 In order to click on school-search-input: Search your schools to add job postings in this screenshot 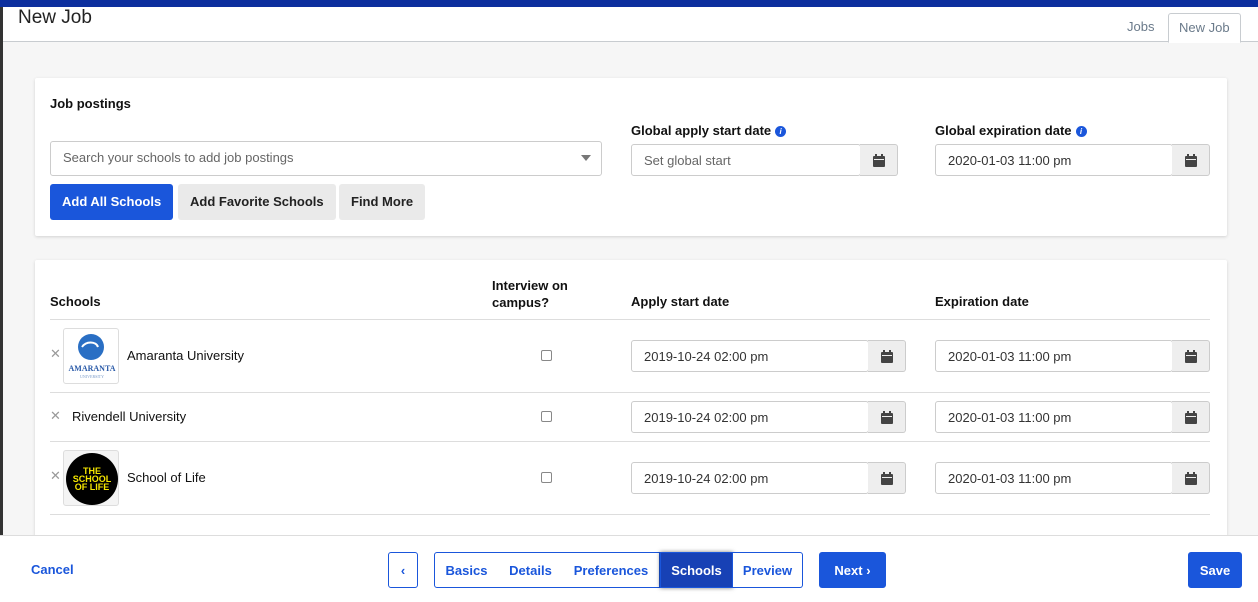, I will do `click(326, 158)`.